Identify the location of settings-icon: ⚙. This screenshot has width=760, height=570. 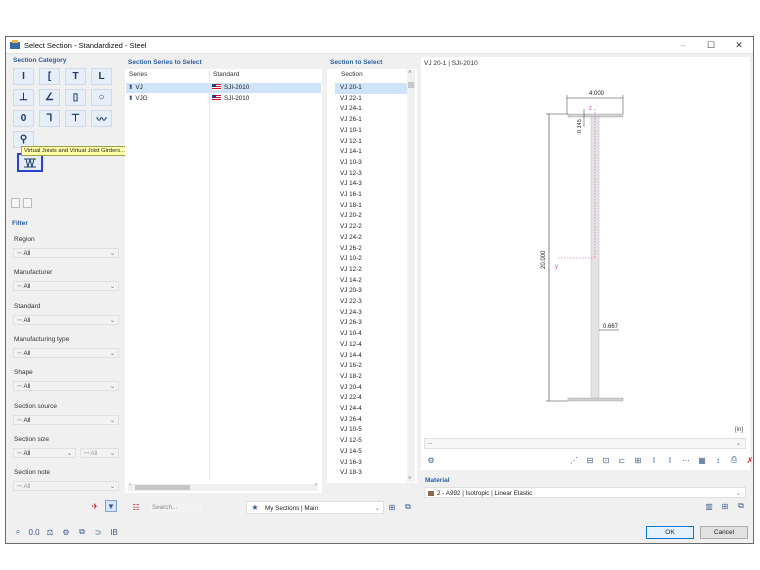
(431, 460).